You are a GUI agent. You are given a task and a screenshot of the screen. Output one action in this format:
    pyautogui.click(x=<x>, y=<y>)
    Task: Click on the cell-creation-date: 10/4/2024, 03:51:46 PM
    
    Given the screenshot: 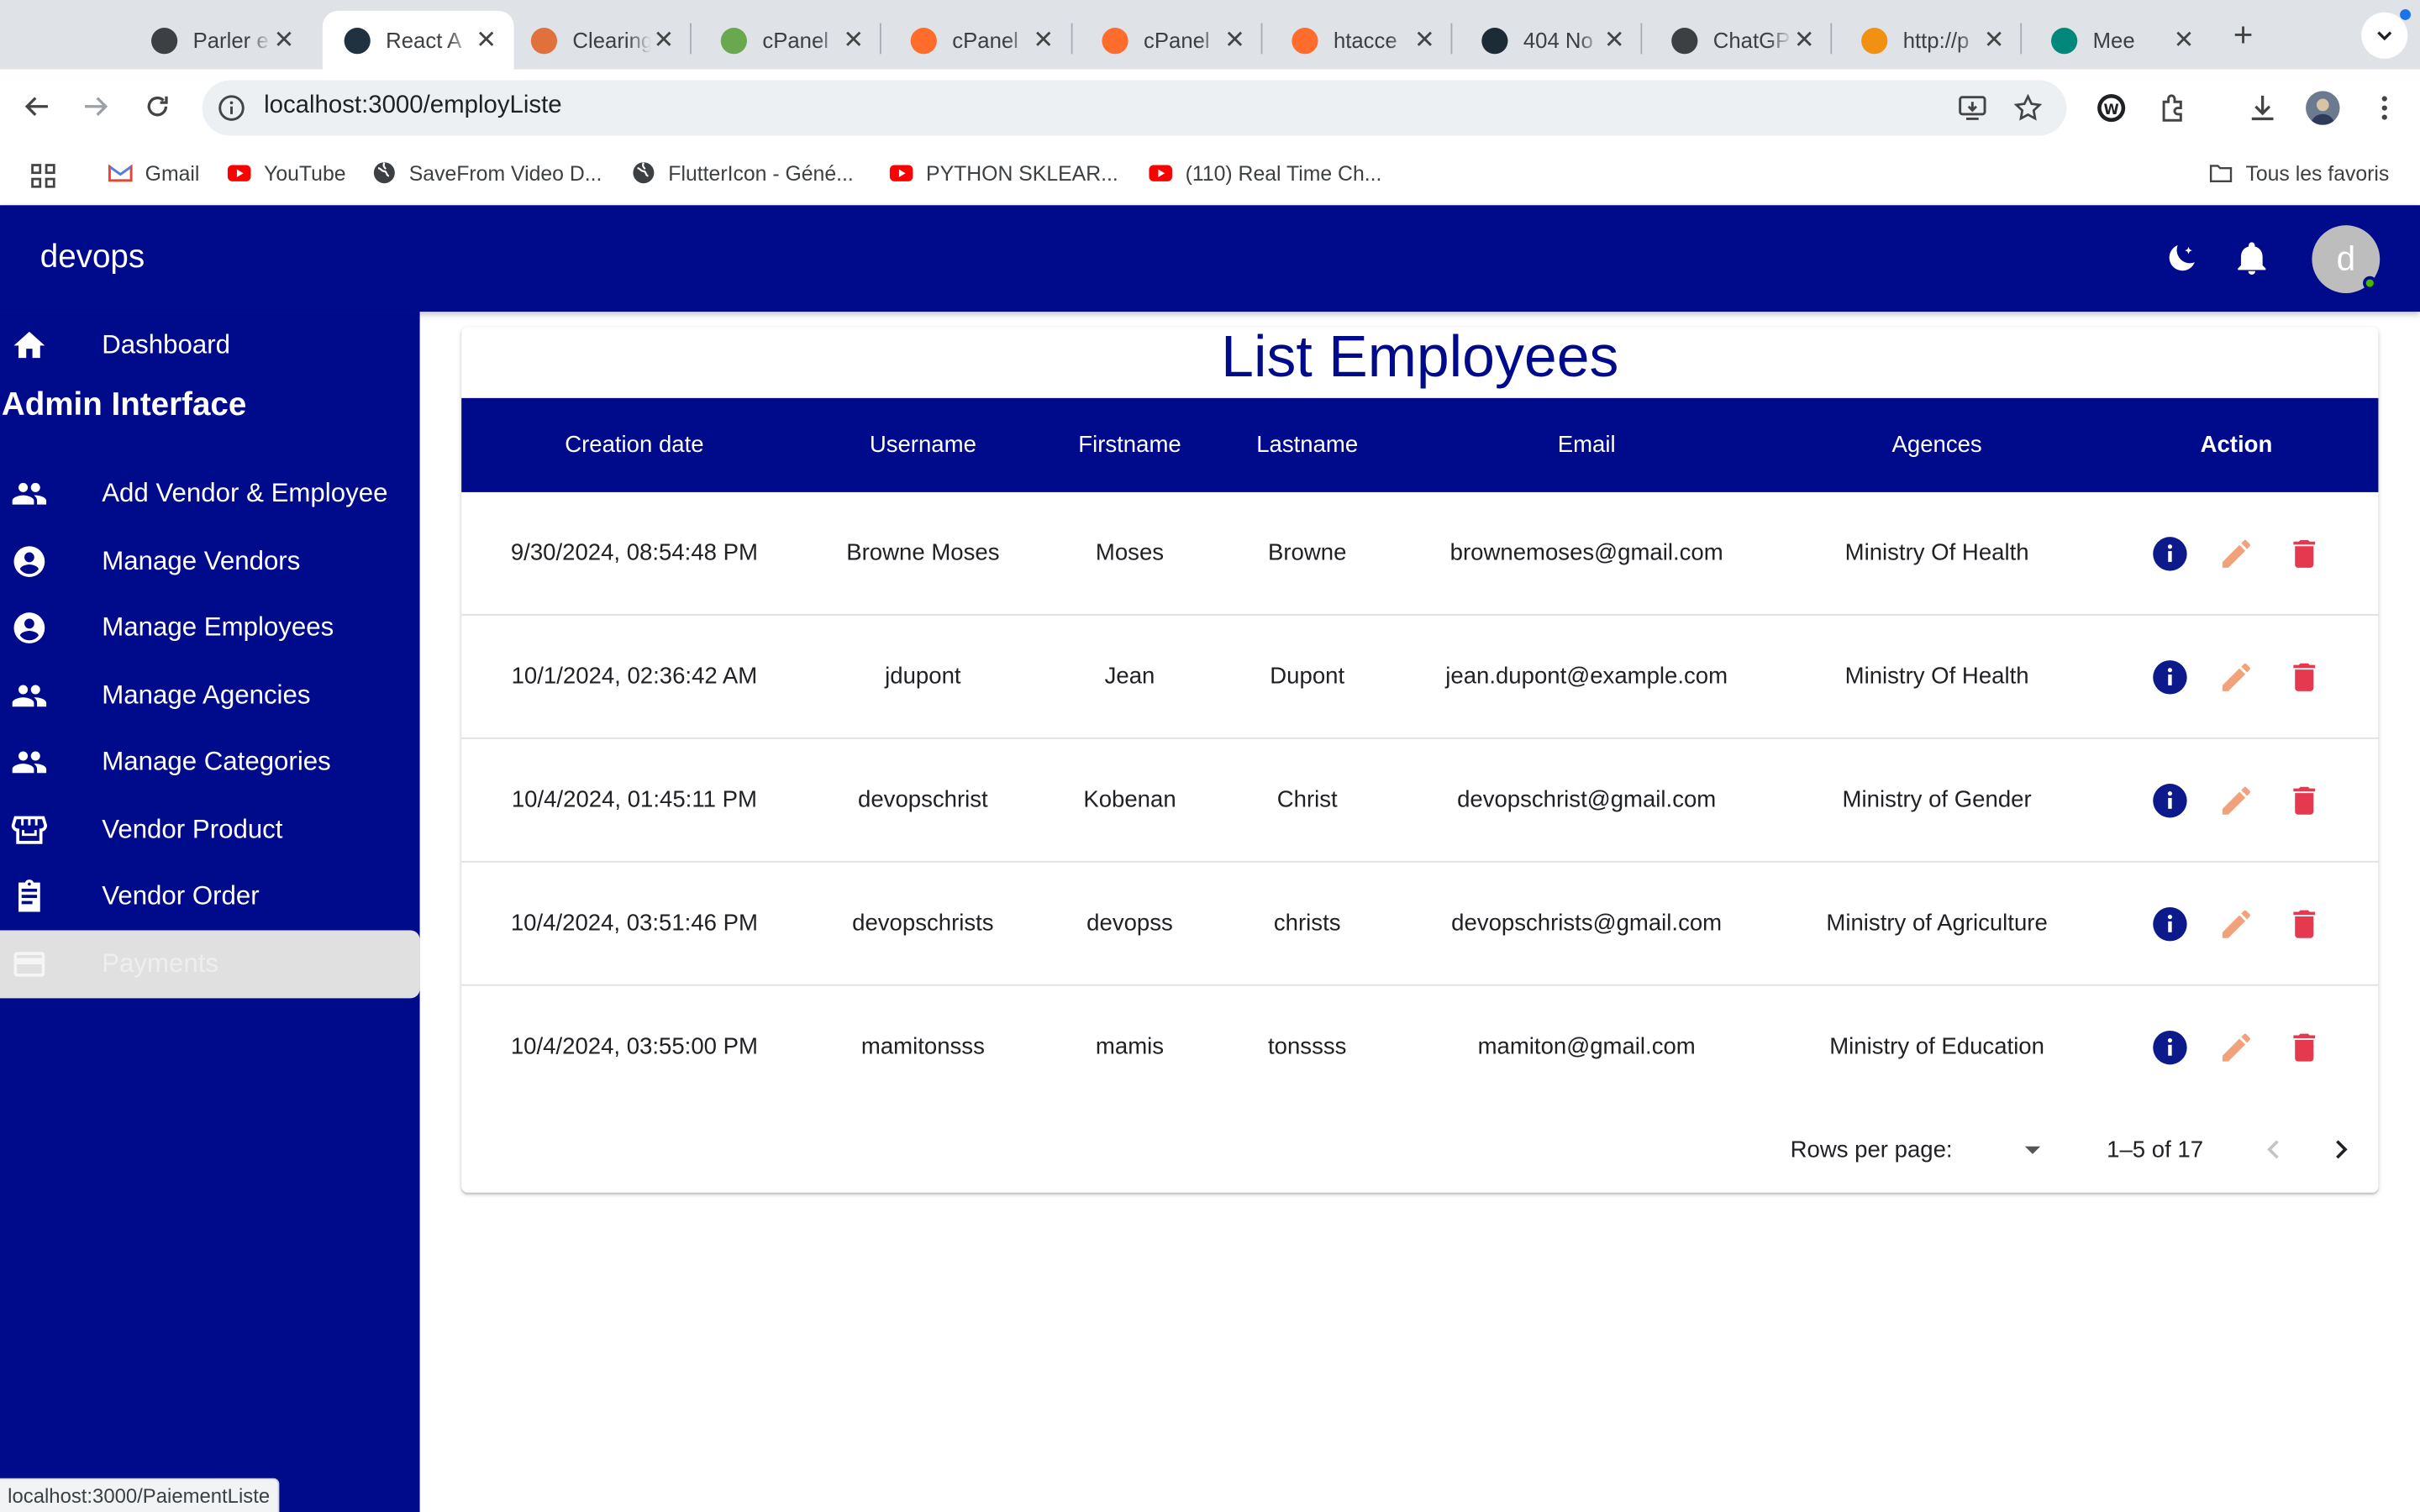 What is the action you would take?
    pyautogui.click(x=634, y=923)
    